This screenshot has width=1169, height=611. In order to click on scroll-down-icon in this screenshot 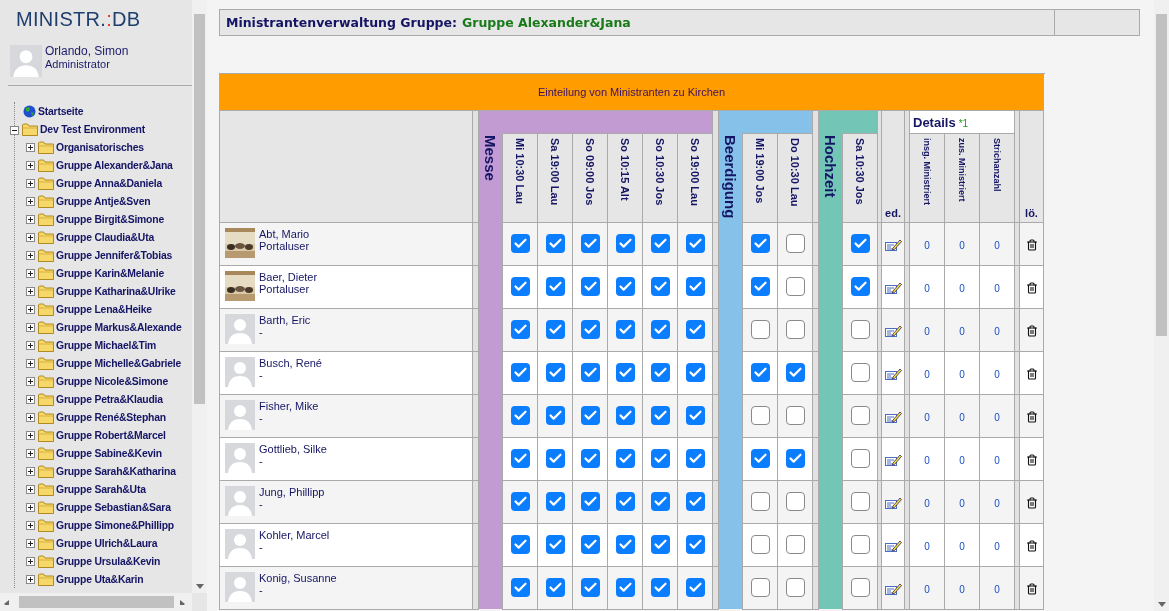, I will do `click(199, 586)`.